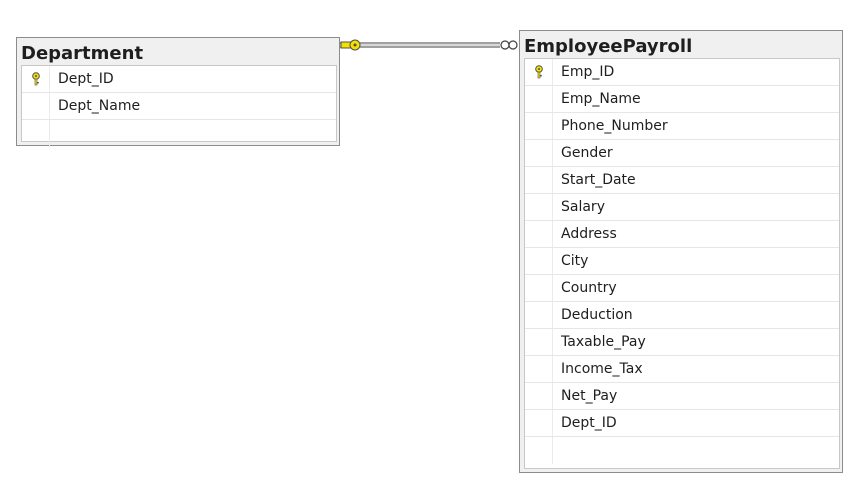 This screenshot has height=487, width=862. What do you see at coordinates (682, 315) in the screenshot?
I see `column-row-deduction: Deduction` at bounding box center [682, 315].